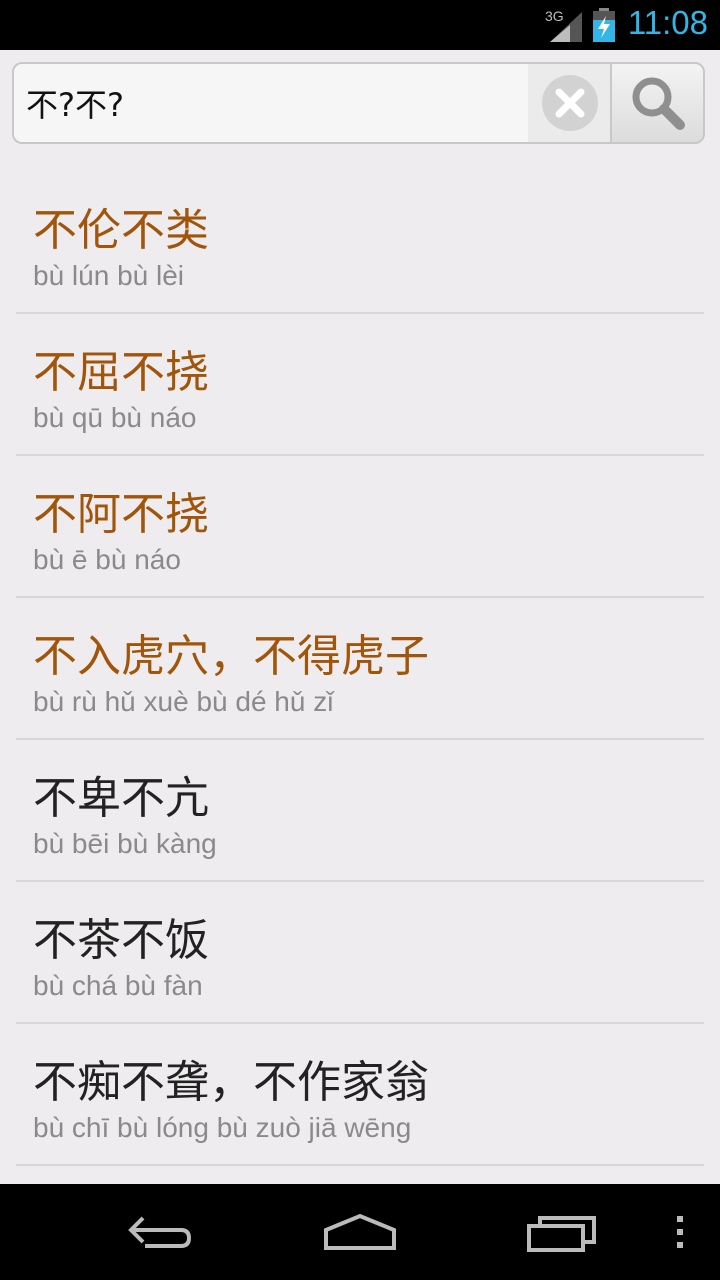 The image size is (720, 1280). Describe the element at coordinates (118, 985) in the screenshot. I see `item-pinyin: bù chá bù fàn` at that location.